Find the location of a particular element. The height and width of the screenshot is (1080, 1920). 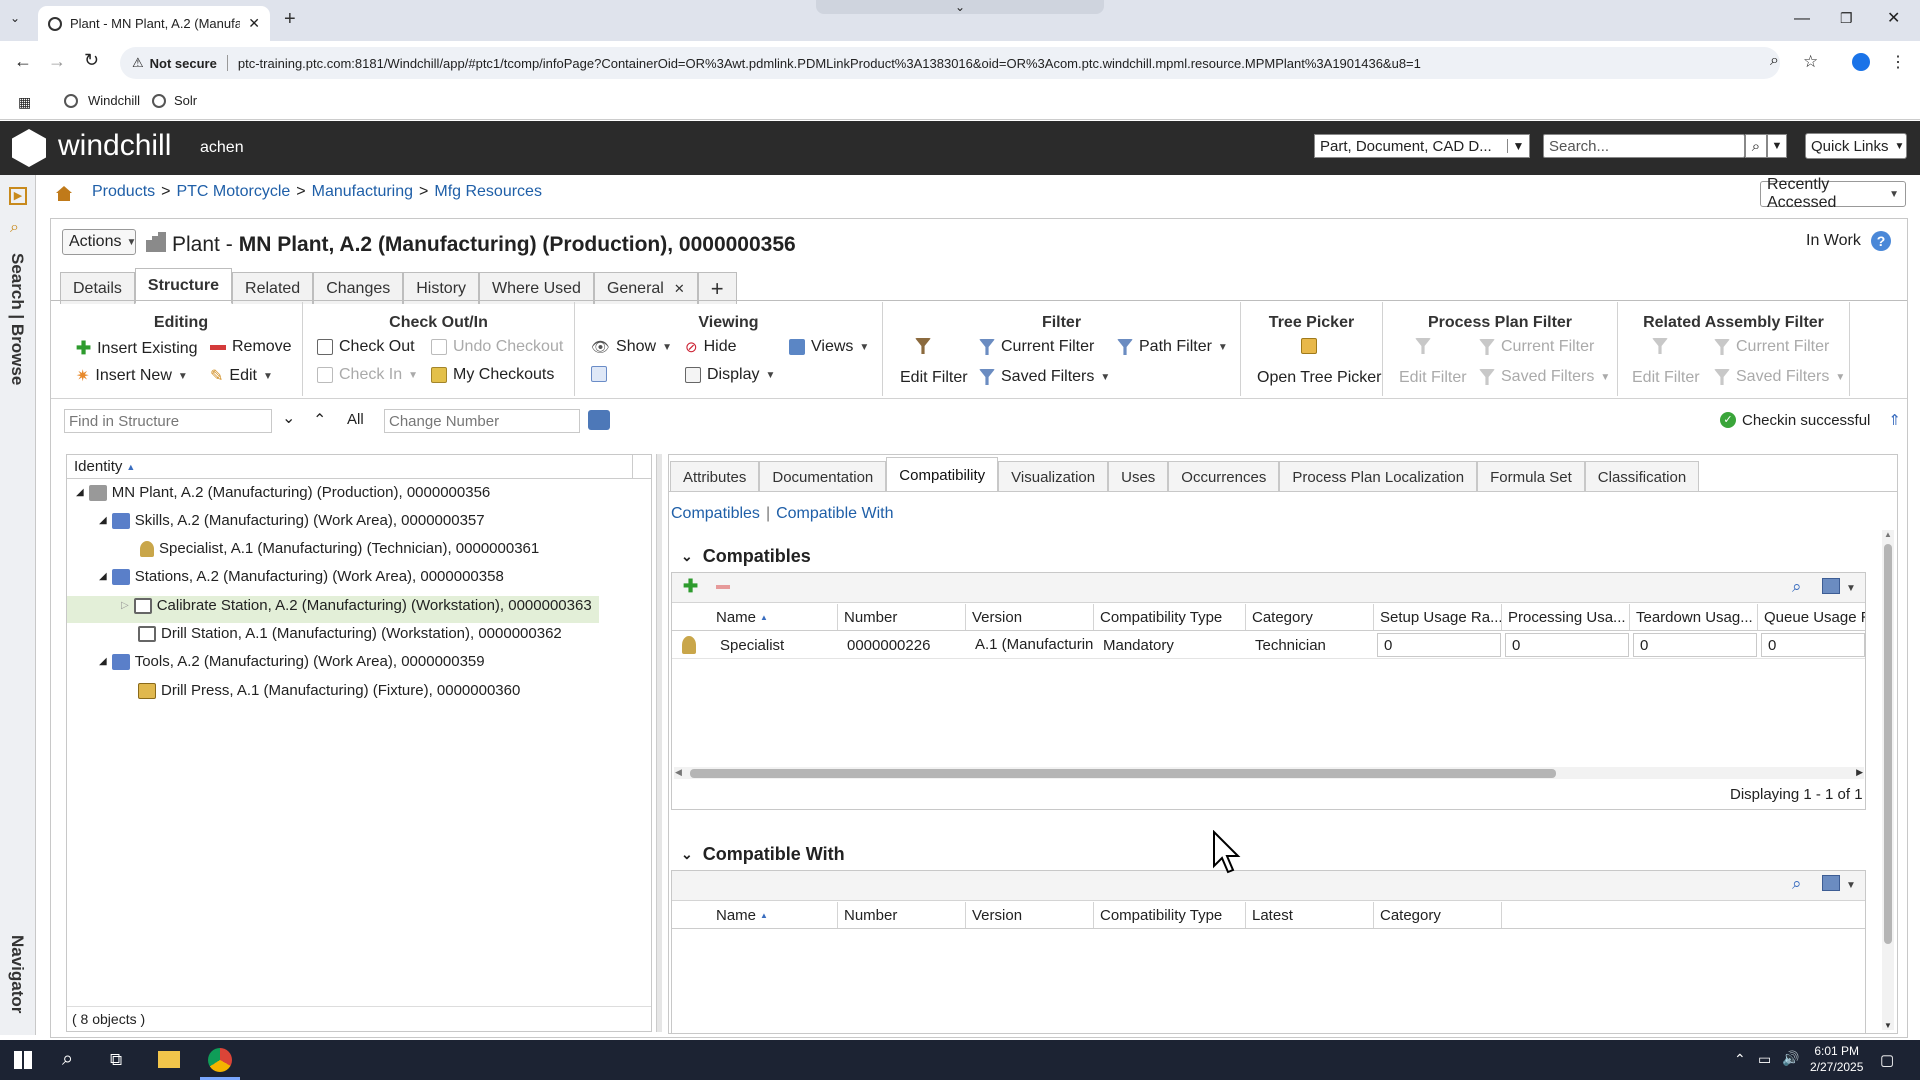

compatibles-section-header: ⌄ Compatibles is located at coordinates (746, 556).